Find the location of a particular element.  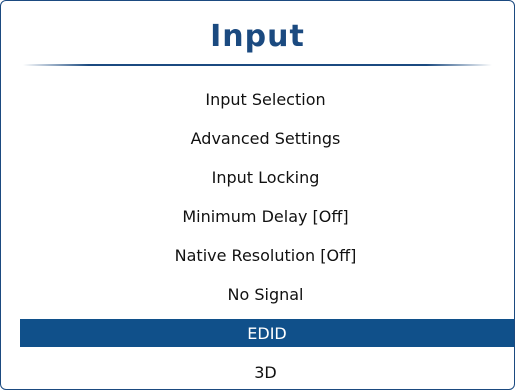

menu-item-edid: EDID is located at coordinates (267, 333).